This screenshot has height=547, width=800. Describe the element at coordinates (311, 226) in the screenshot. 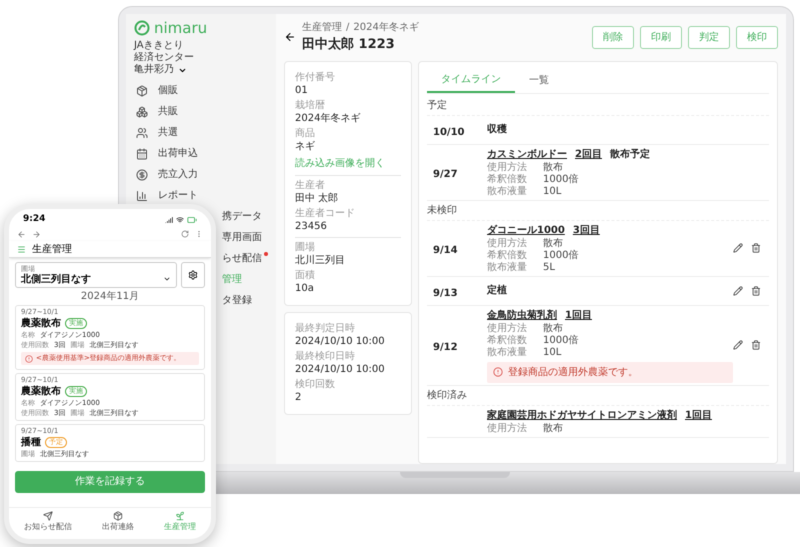

I see `field-value: 23456` at that location.